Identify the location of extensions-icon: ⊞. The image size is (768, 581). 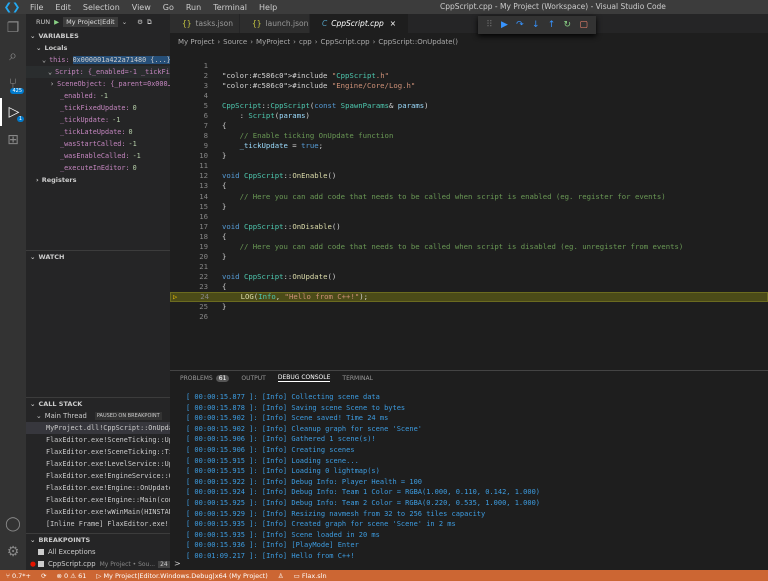
(13, 140).